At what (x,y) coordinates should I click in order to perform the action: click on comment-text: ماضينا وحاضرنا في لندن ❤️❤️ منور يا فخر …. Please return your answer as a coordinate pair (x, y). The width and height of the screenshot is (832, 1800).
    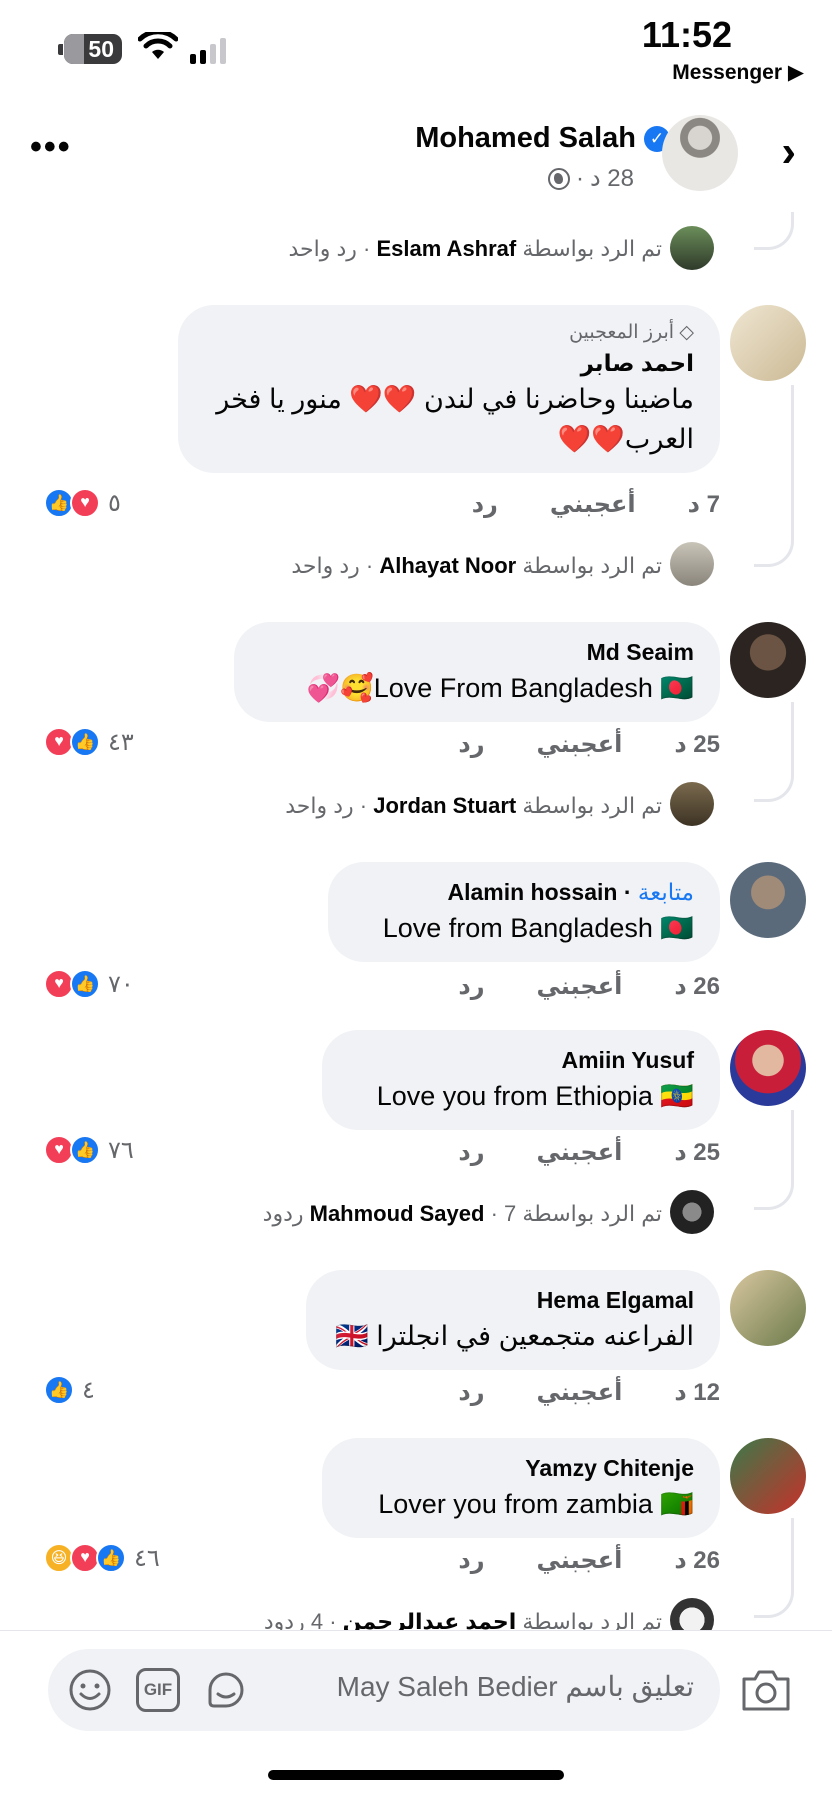
    Looking at the image, I should click on (455, 419).